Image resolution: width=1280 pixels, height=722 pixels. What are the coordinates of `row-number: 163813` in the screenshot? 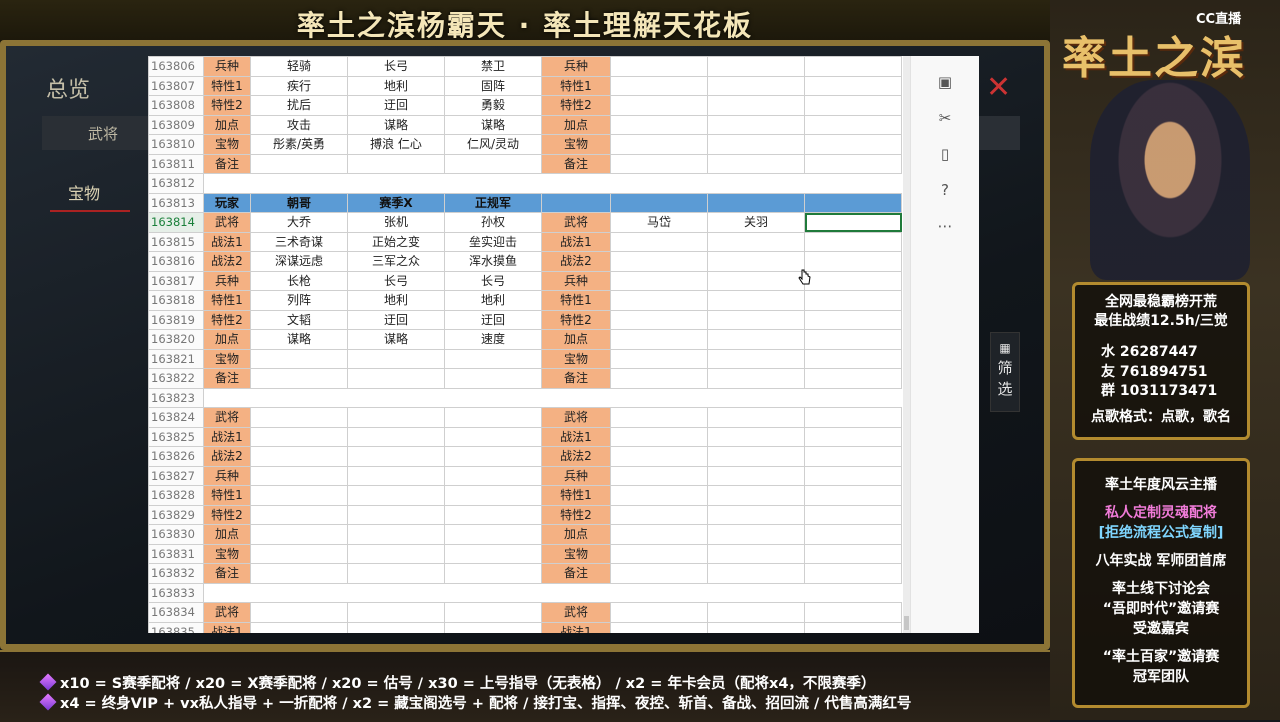 It's located at (176, 202).